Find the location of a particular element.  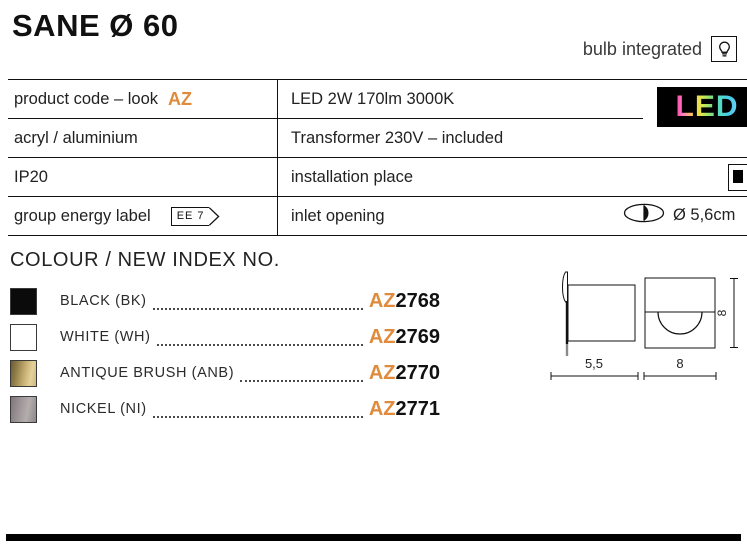

list-item: BLACK (BK) AZ2768 is located at coordinates (225, 301).